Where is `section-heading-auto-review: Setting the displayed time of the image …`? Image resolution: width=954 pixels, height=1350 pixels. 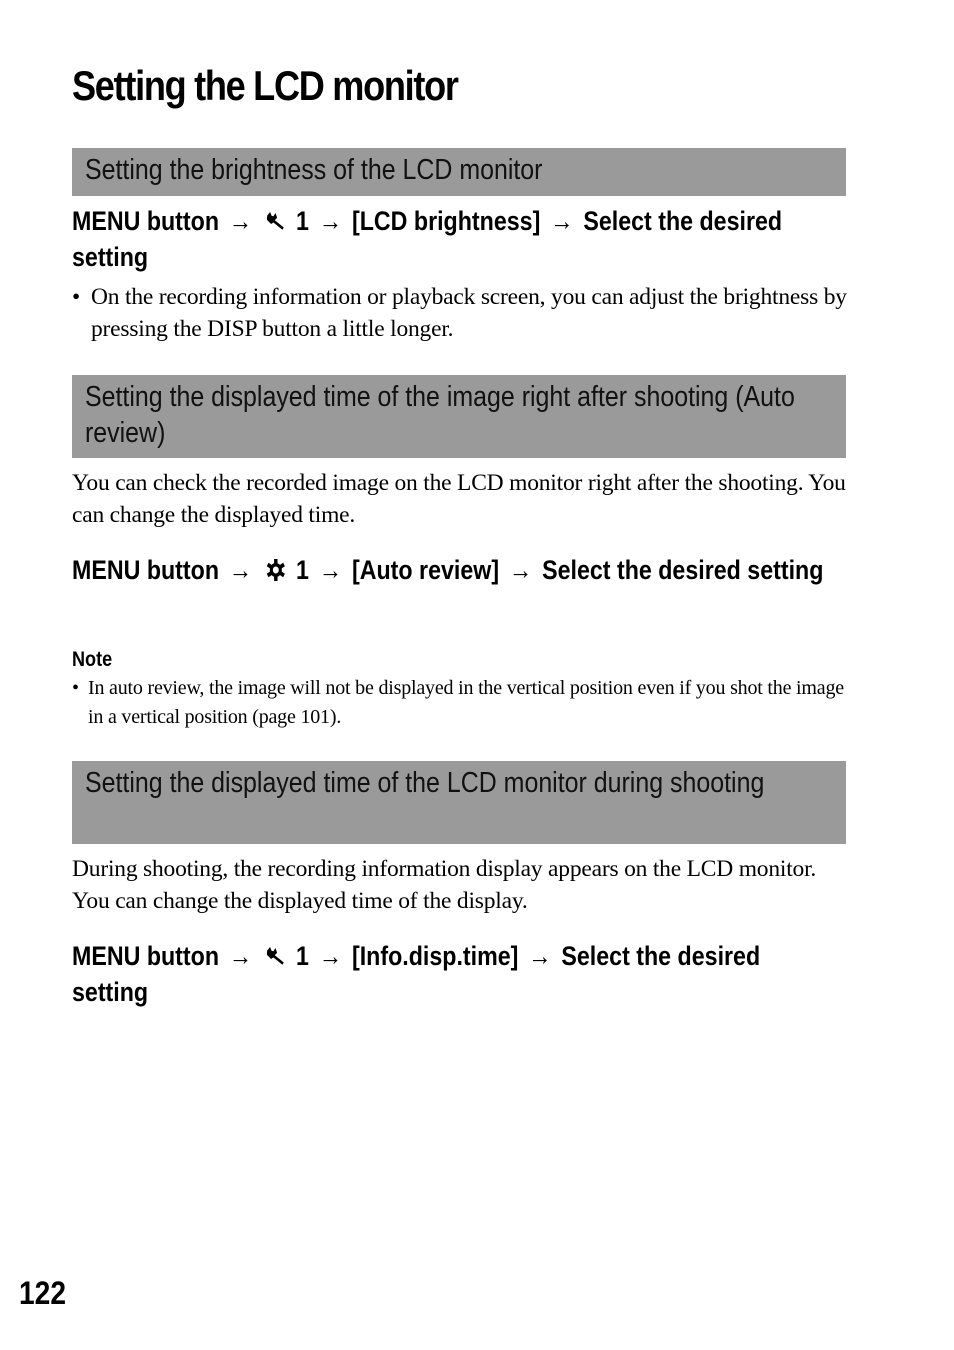
section-heading-auto-review: Setting the displayed time of the image … is located at coordinates (459, 416).